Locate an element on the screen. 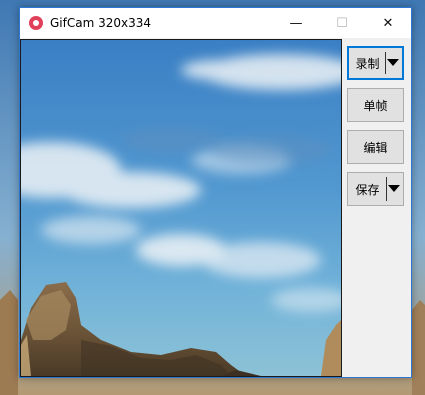 The image size is (425, 395). minimize-icon: — is located at coordinates (296, 23).